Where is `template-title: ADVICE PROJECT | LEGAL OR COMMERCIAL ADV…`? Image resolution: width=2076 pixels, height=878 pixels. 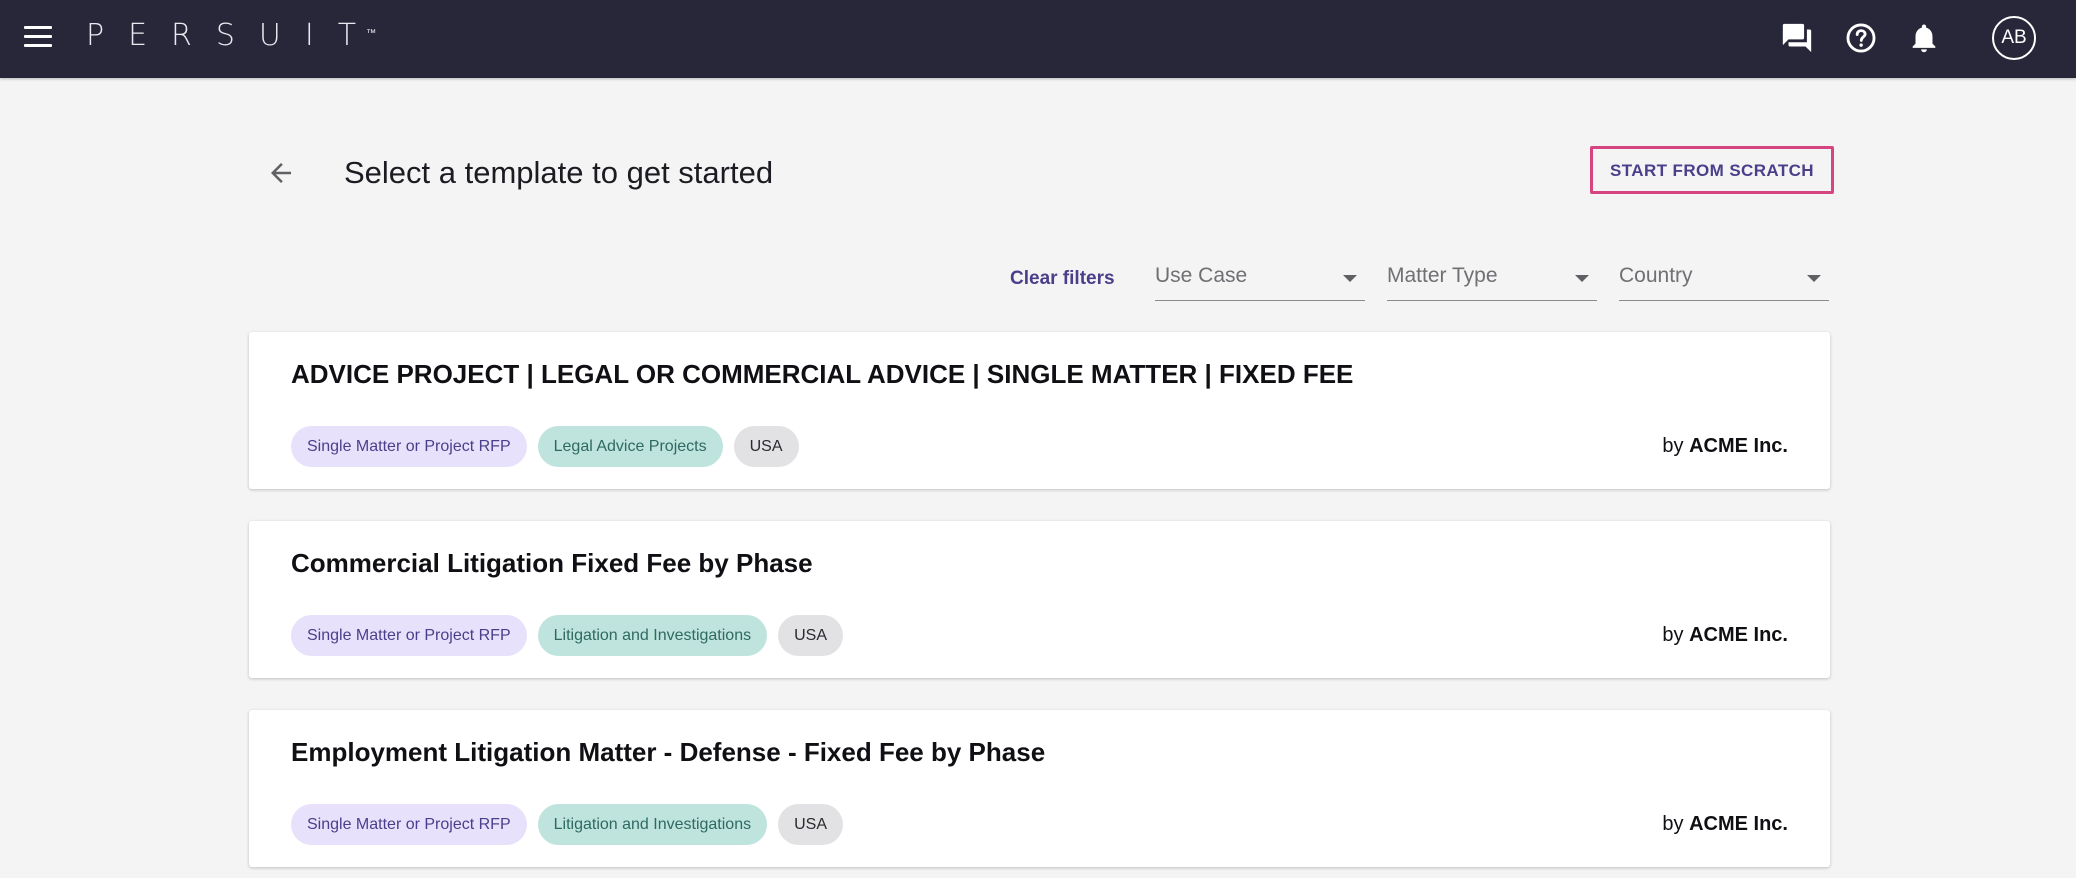
template-title: ADVICE PROJECT | LEGAL OR COMMERCIAL ADV… is located at coordinates (822, 374).